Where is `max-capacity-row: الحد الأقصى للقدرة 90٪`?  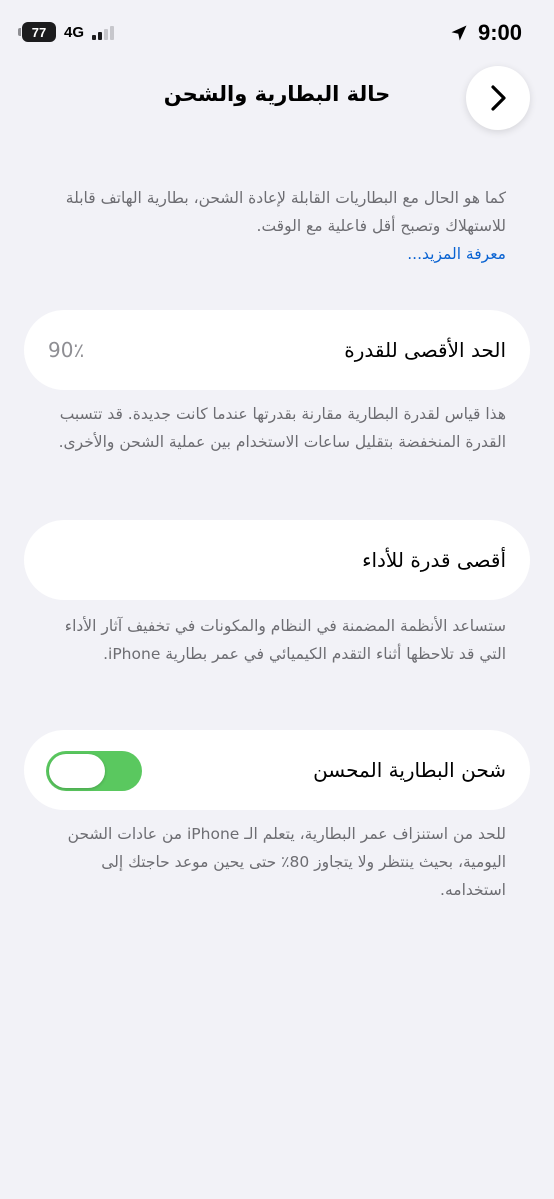 max-capacity-row: الحد الأقصى للقدرة 90٪ is located at coordinates (277, 350).